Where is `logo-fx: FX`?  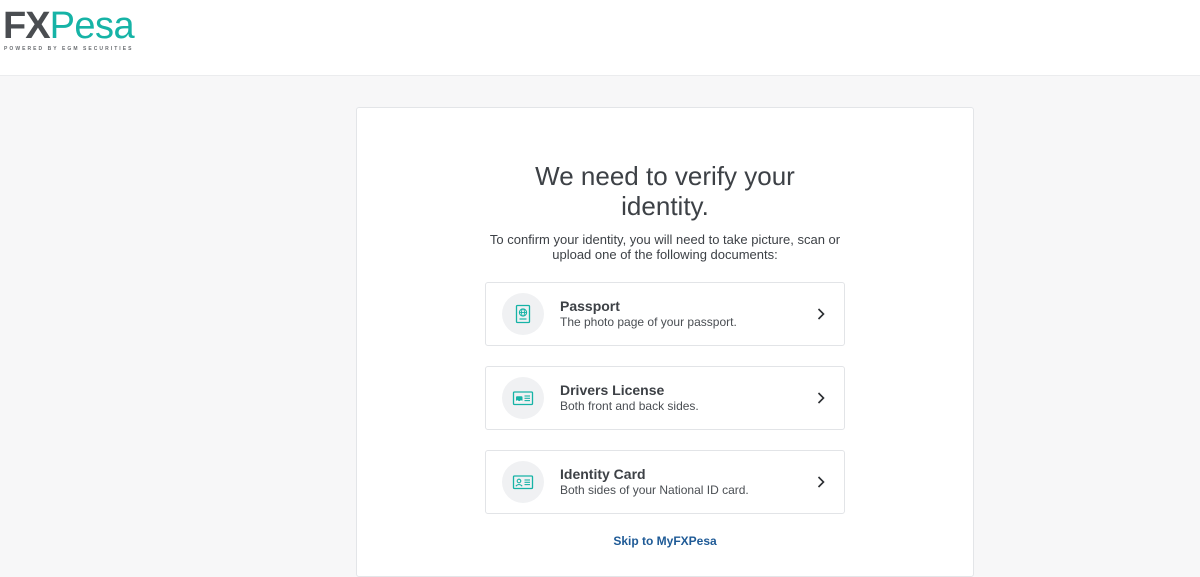 logo-fx: FX is located at coordinates (27, 26).